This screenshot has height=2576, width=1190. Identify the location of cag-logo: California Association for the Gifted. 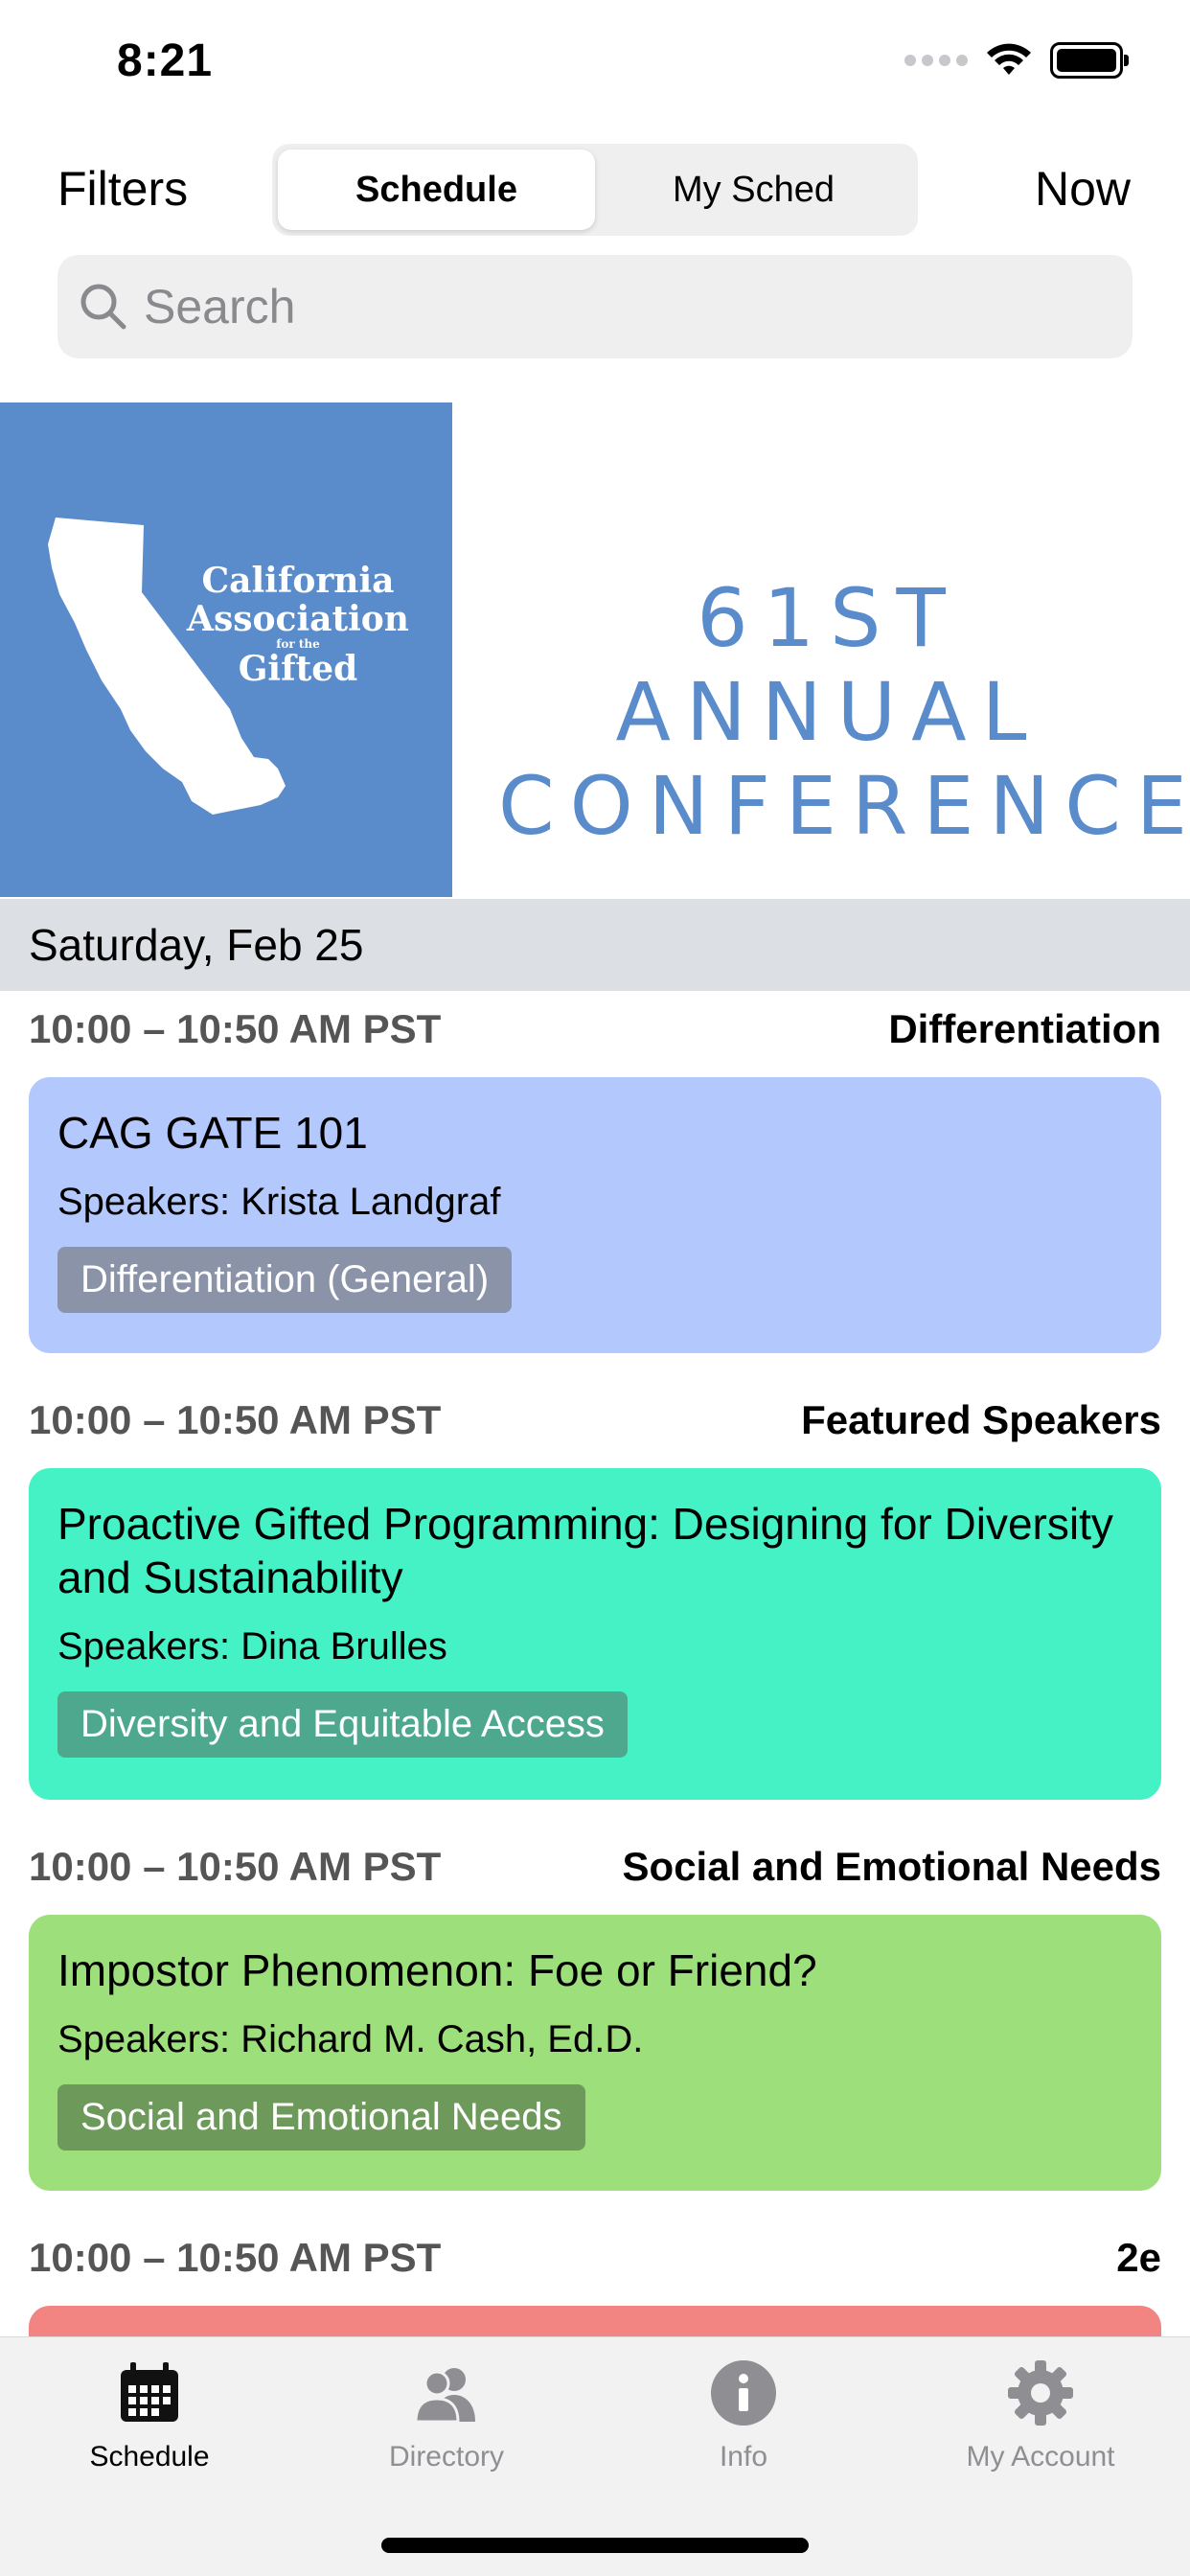
(226, 649).